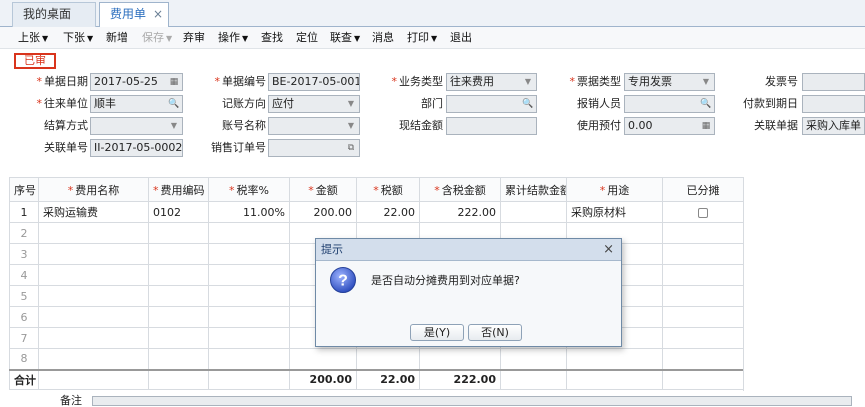  I want to click on column-header-label: 已分摊, so click(703, 190).